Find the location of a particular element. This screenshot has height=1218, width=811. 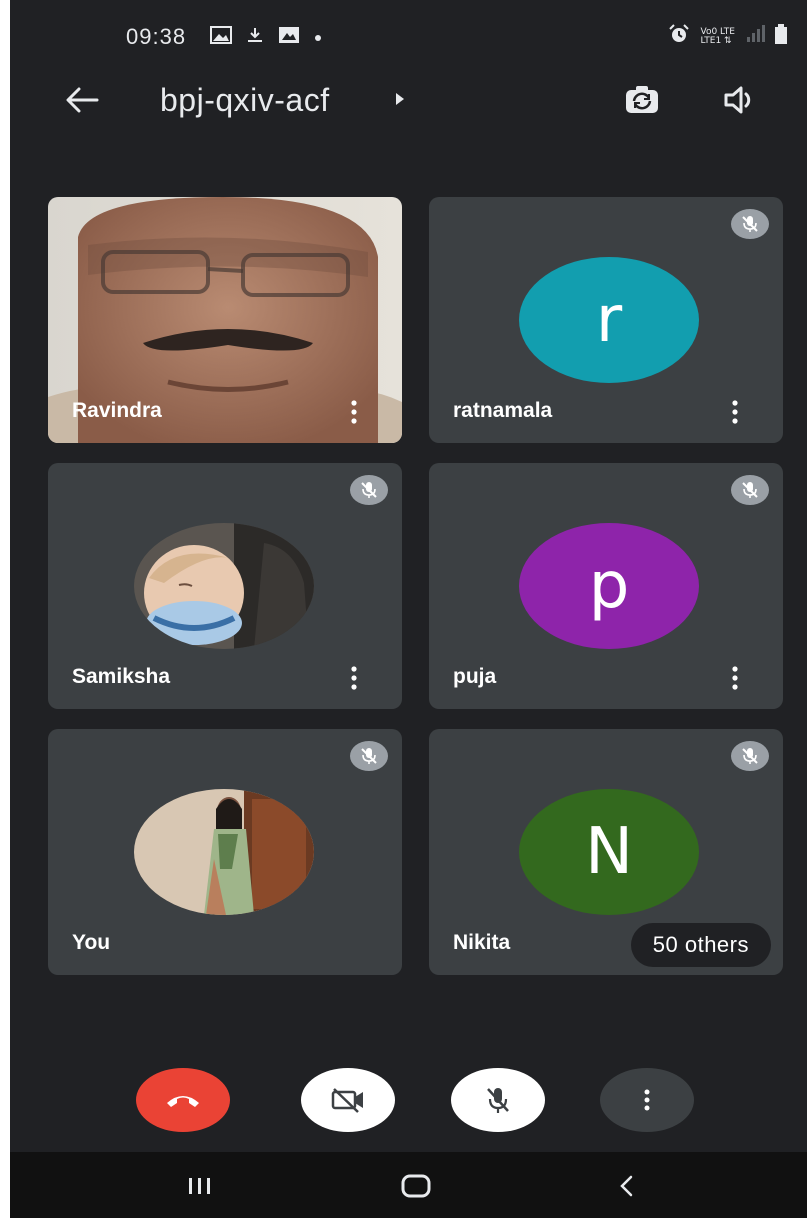

call-controls is located at coordinates (408, 1110).